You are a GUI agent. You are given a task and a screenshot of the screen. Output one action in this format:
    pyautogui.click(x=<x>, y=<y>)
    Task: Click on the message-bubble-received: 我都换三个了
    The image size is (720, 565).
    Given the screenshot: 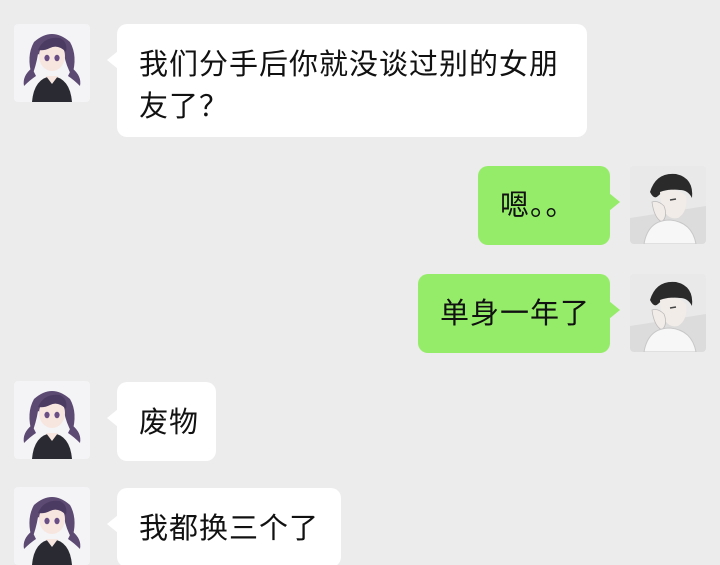 What is the action you would take?
    pyautogui.click(x=224, y=526)
    